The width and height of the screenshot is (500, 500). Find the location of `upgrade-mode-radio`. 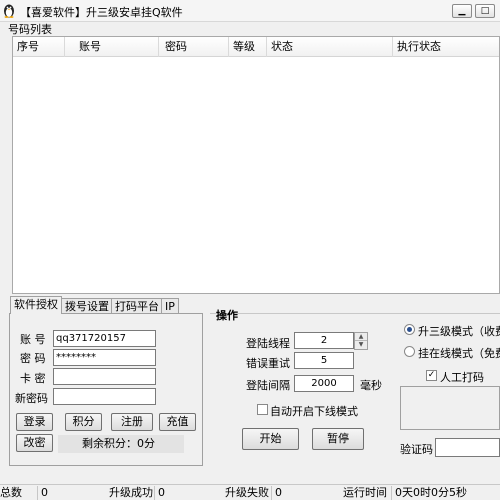

upgrade-mode-radio is located at coordinates (409, 329).